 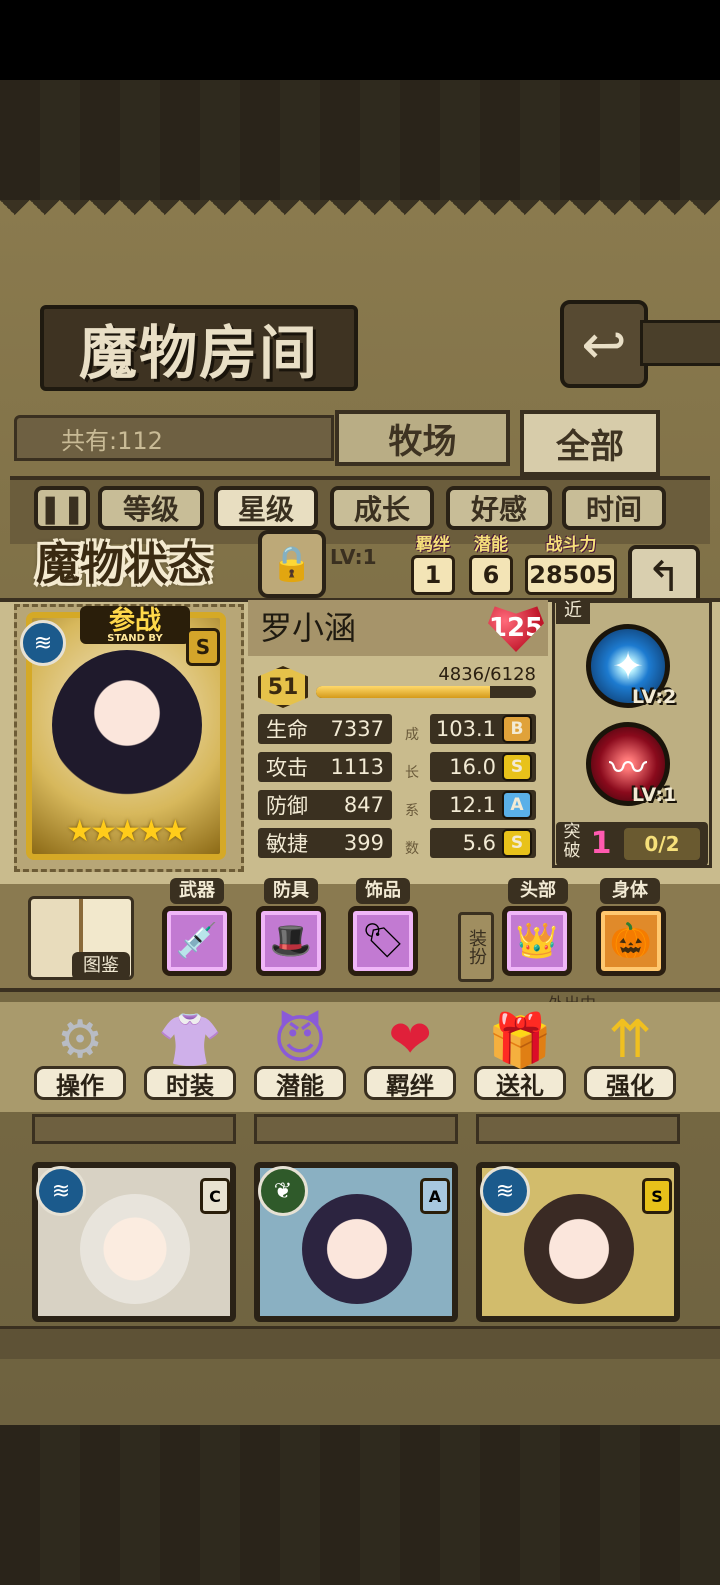 I want to click on grade-badge: S, so click(x=203, y=647).